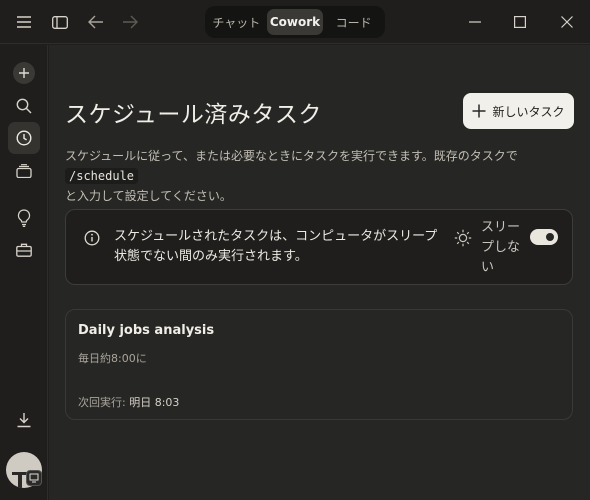 The image size is (590, 500). What do you see at coordinates (291, 156) in the screenshot?
I see `description-part1: スケジュールに従って、または必要なときにタスクを実行できます。既存のタスクで` at bounding box center [291, 156].